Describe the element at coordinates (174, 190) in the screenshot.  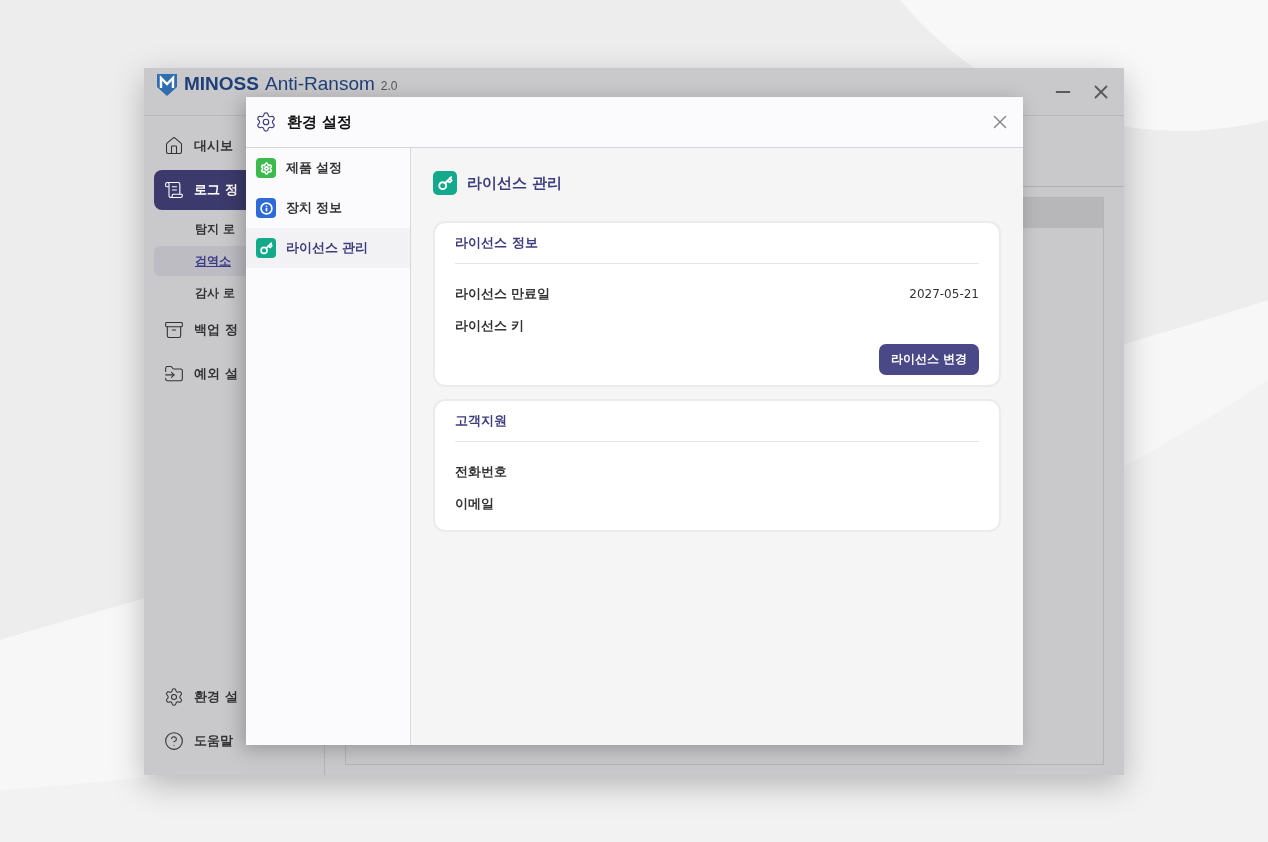
I see `scroll-icon` at that location.